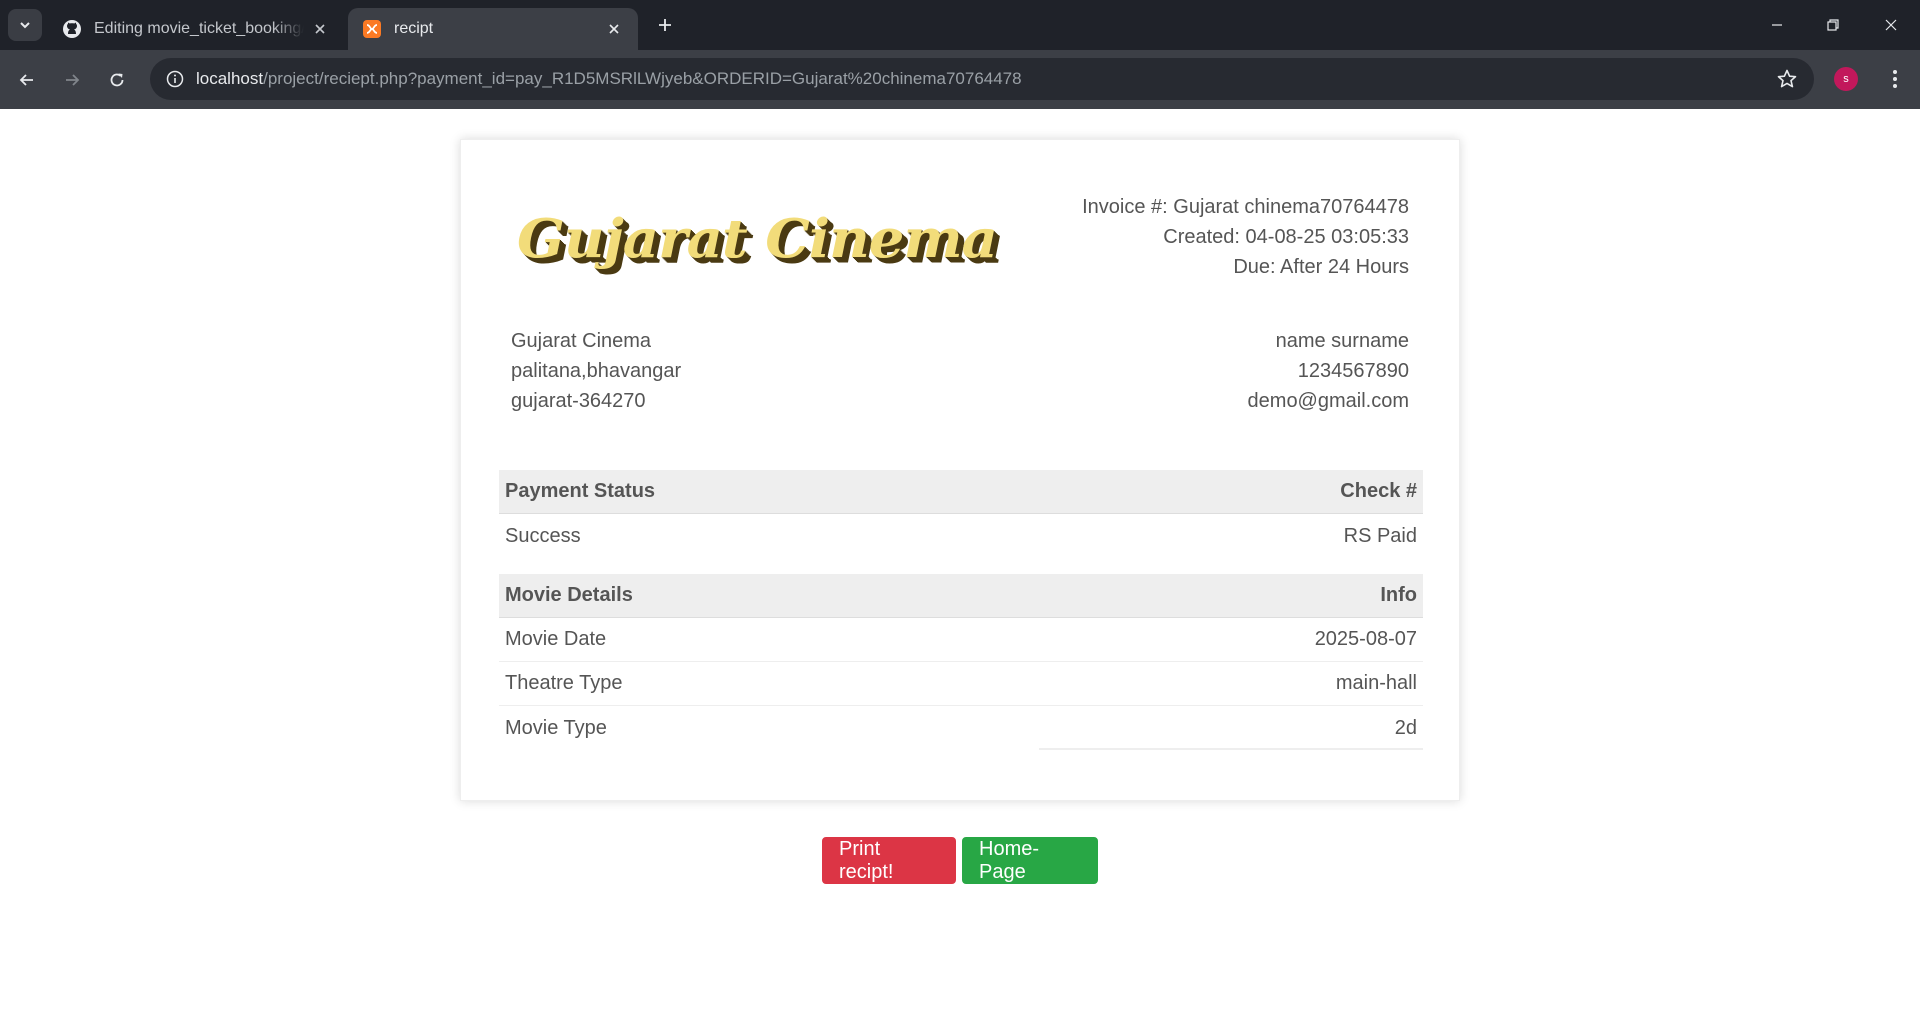  Describe the element at coordinates (493, 29) in the screenshot. I see `tab-recipt: recipt` at that location.